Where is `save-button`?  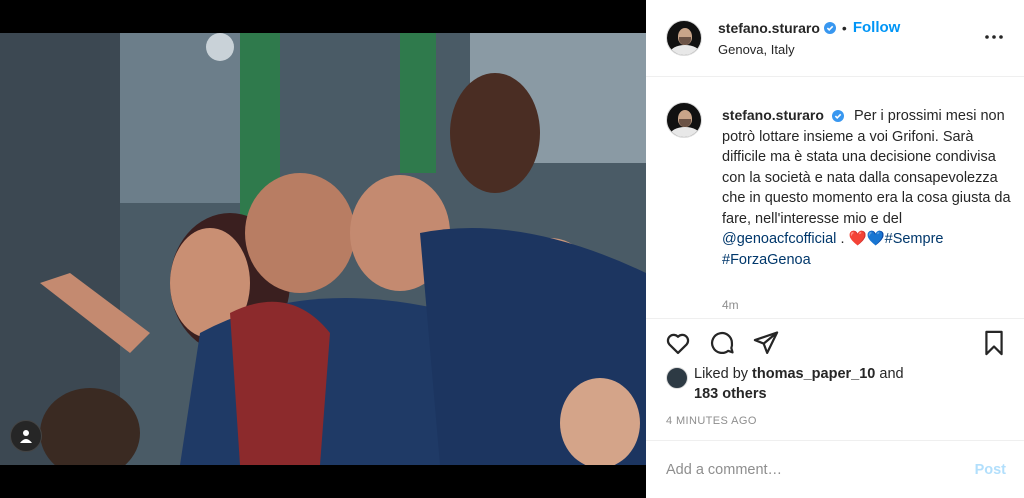
save-button is located at coordinates (994, 343).